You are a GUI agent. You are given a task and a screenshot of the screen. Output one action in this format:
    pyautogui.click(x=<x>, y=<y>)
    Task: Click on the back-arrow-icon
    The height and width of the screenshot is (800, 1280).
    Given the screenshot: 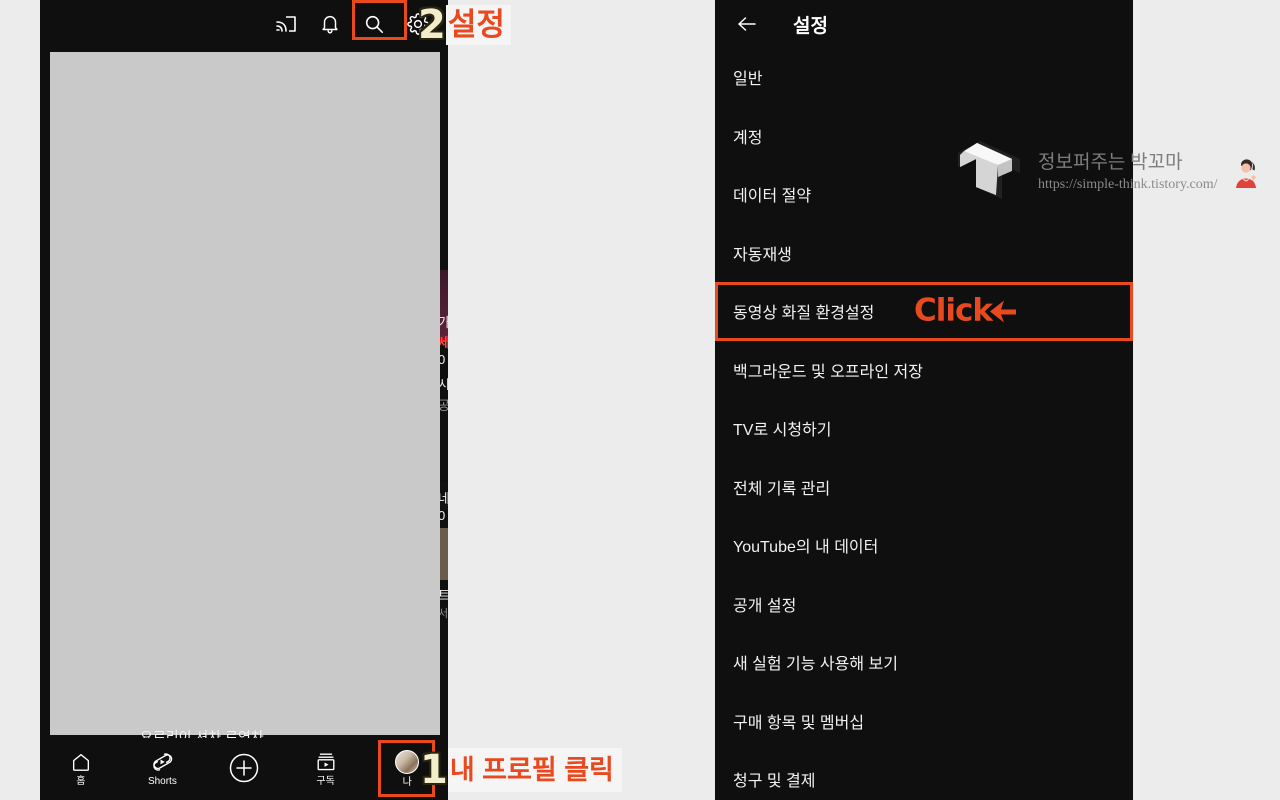 What is the action you would take?
    pyautogui.click(x=747, y=24)
    